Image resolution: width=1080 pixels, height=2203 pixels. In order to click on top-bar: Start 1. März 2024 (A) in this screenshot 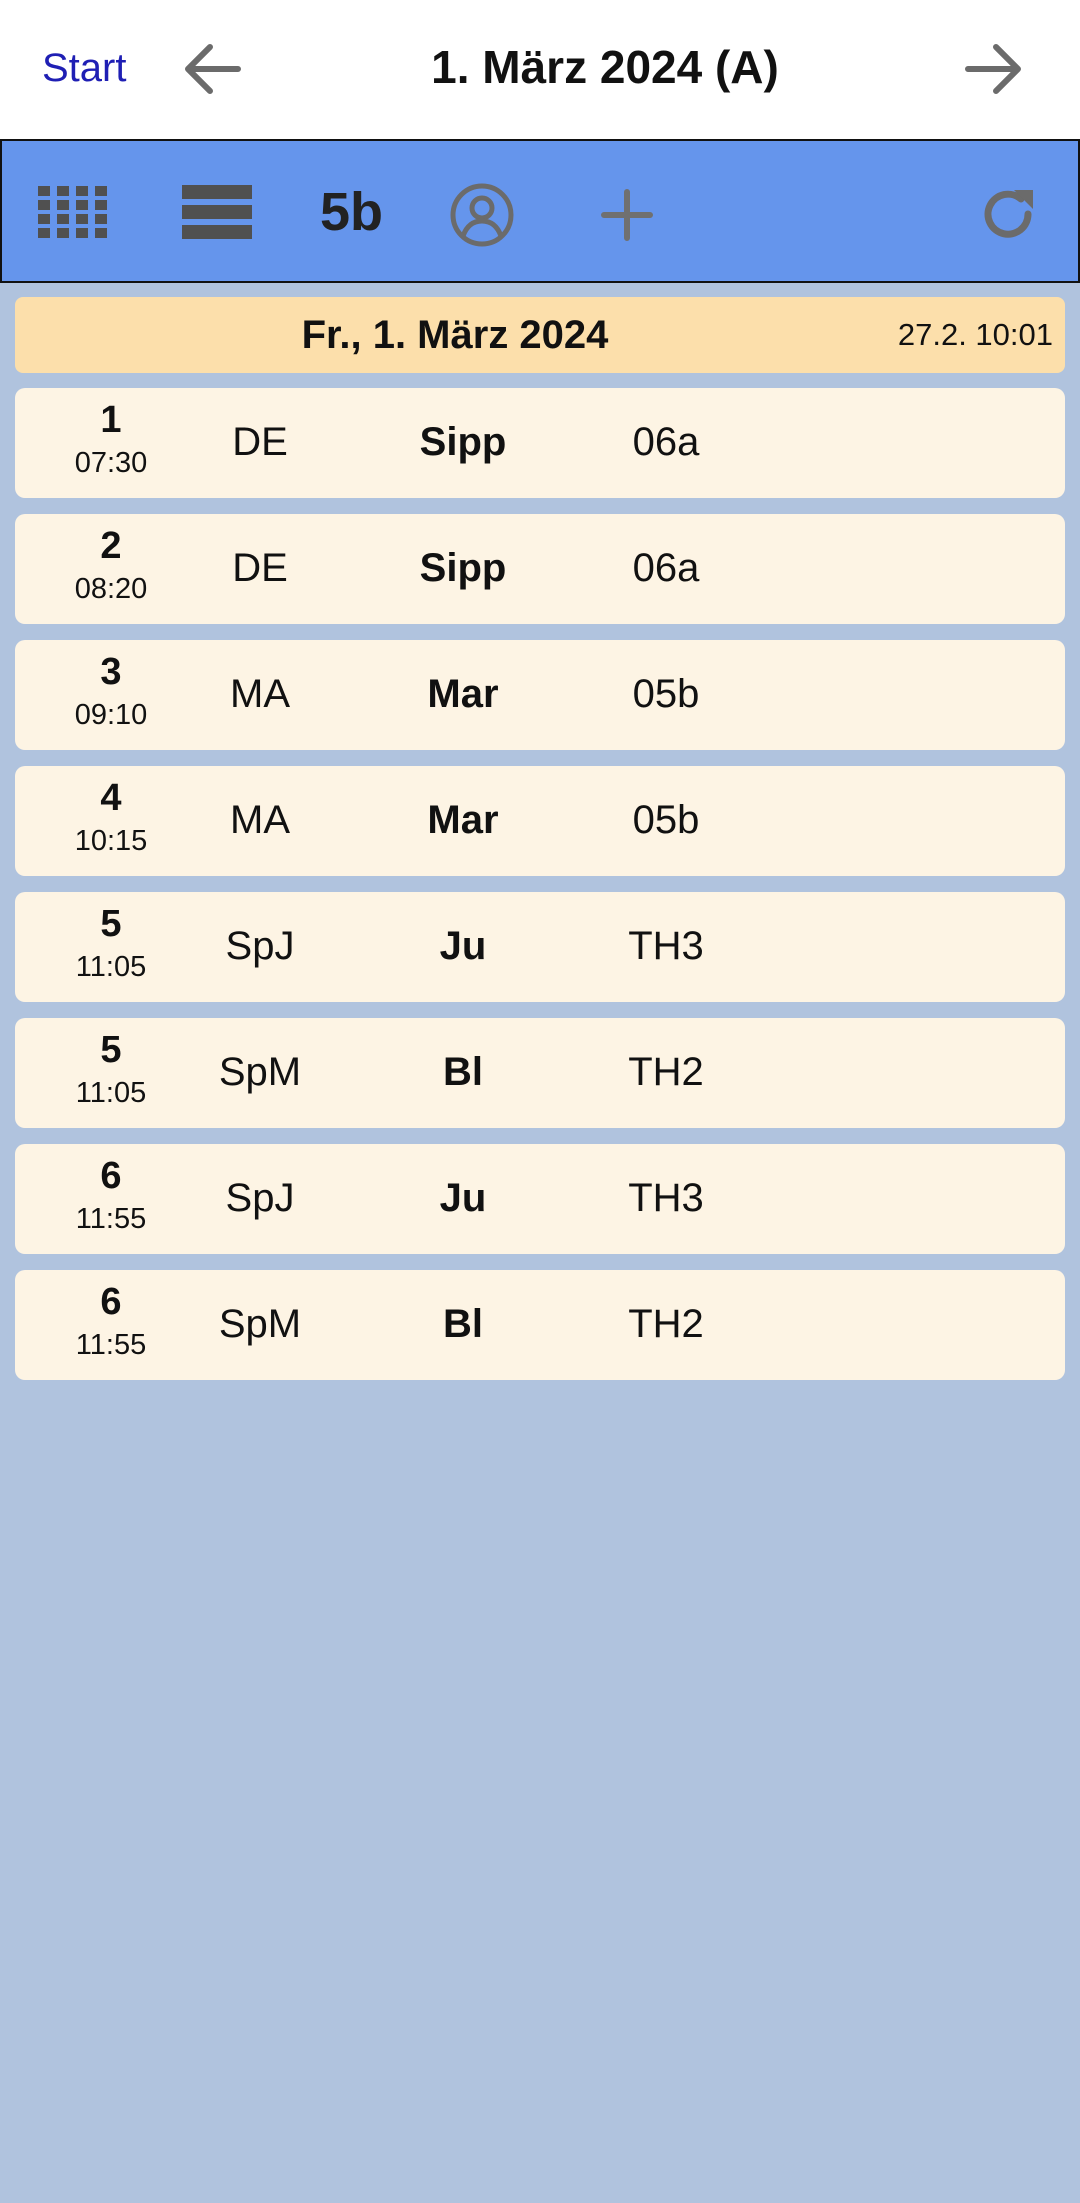, I will do `click(540, 69)`.